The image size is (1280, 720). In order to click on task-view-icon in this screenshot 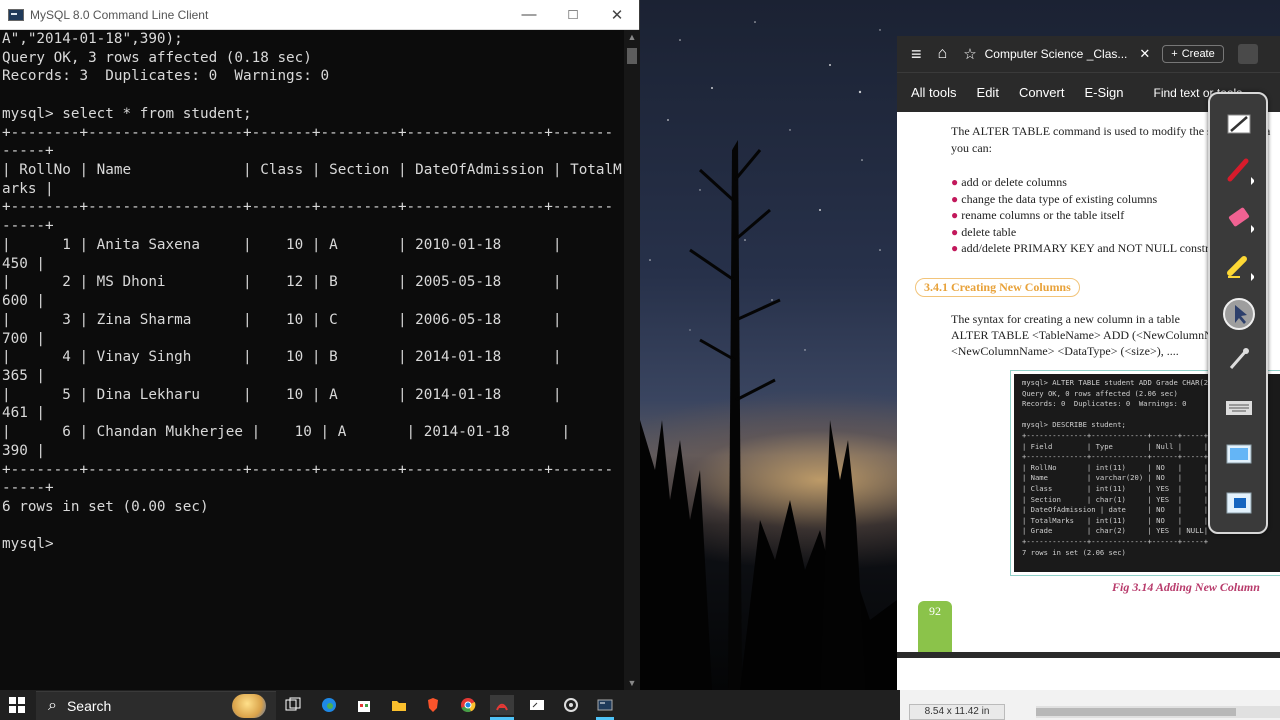, I will do `click(293, 705)`.